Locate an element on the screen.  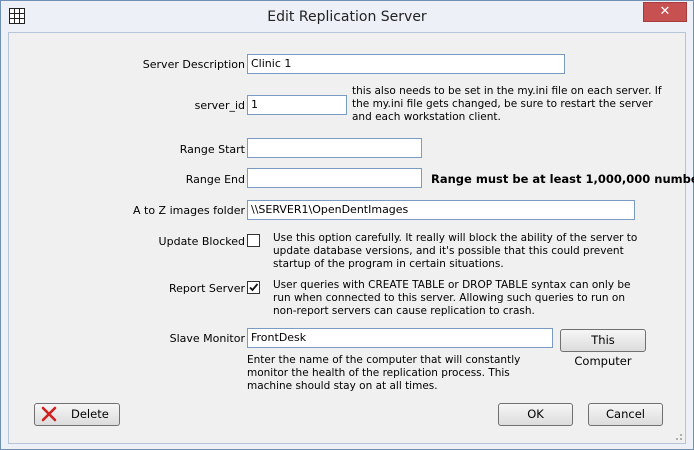
cancel-button-label: Cancel is located at coordinates (625, 414).